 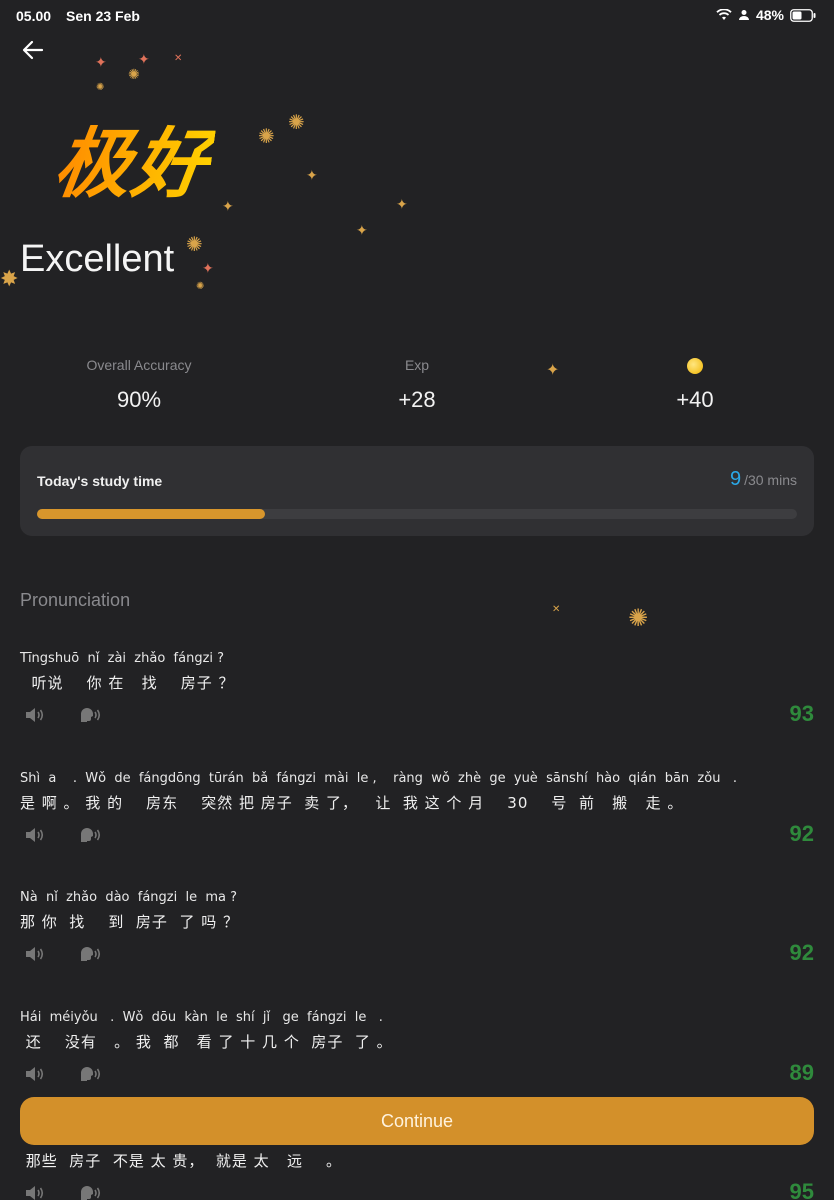 I want to click on sparkle-icon: ✸, so click(x=9, y=278).